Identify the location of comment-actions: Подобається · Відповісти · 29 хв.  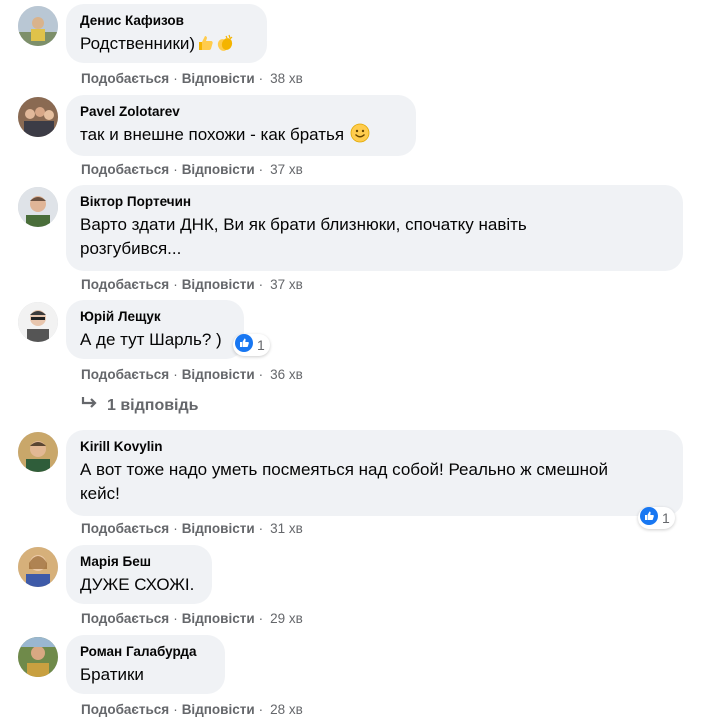
(192, 619).